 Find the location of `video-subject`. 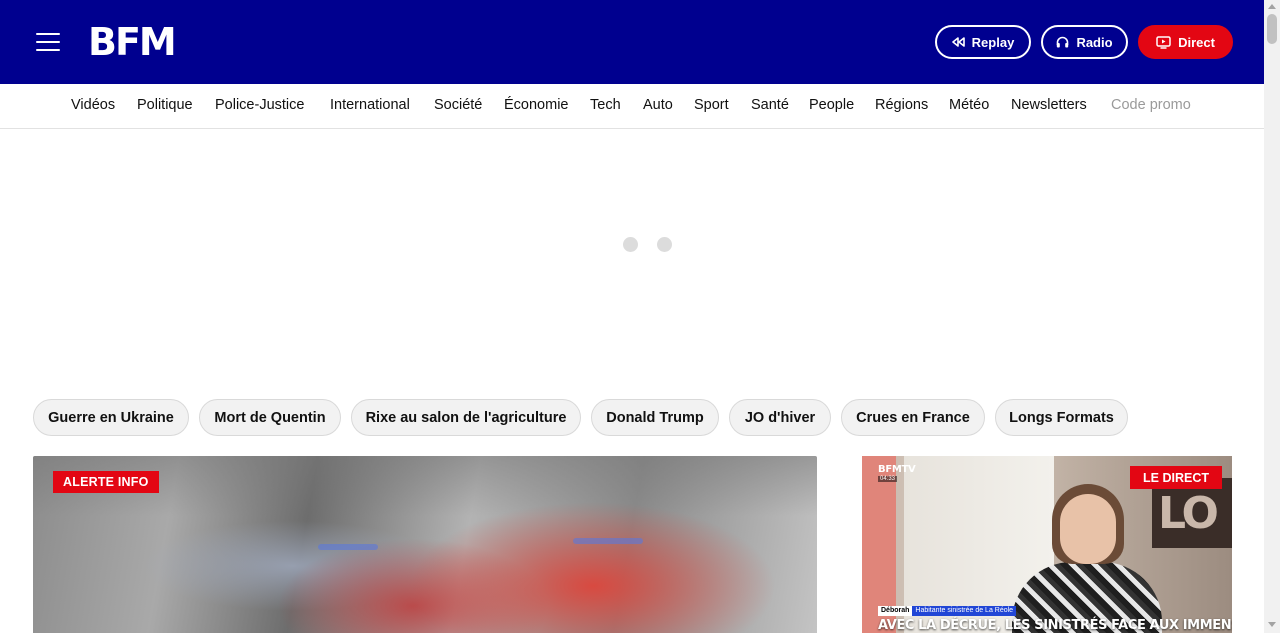

video-subject is located at coordinates (1087, 558).